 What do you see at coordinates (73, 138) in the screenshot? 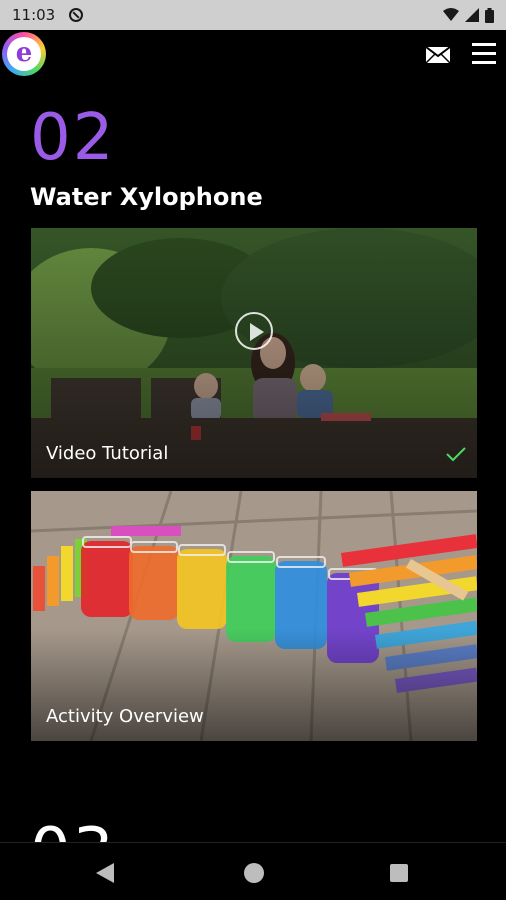
I see `activity-number: 02` at bounding box center [73, 138].